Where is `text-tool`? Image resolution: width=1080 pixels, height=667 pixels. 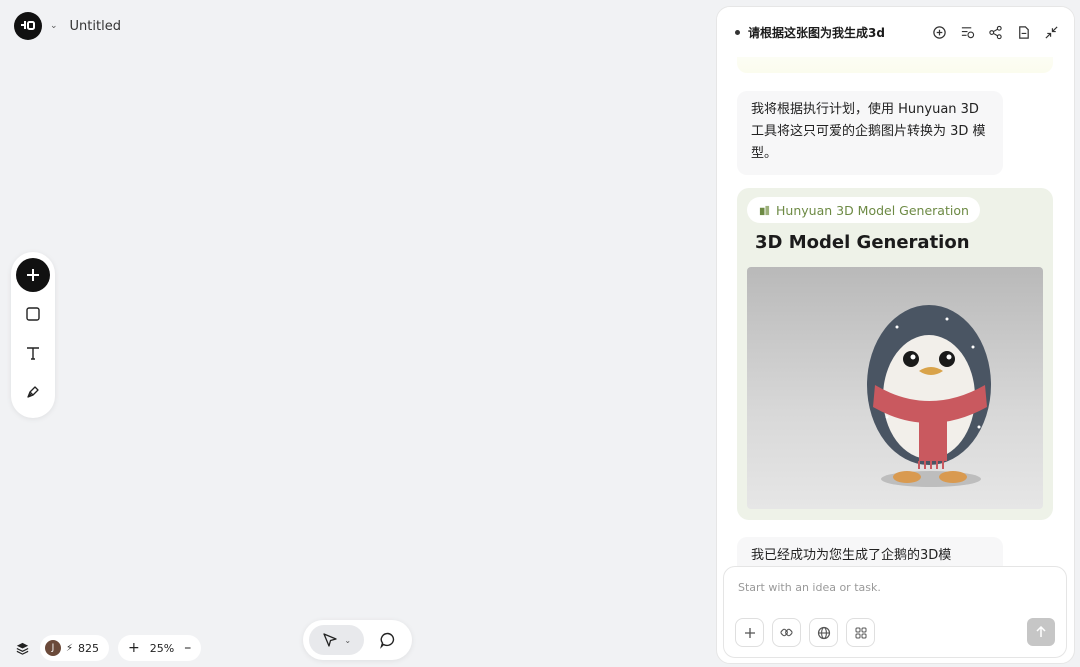 text-tool is located at coordinates (33, 353).